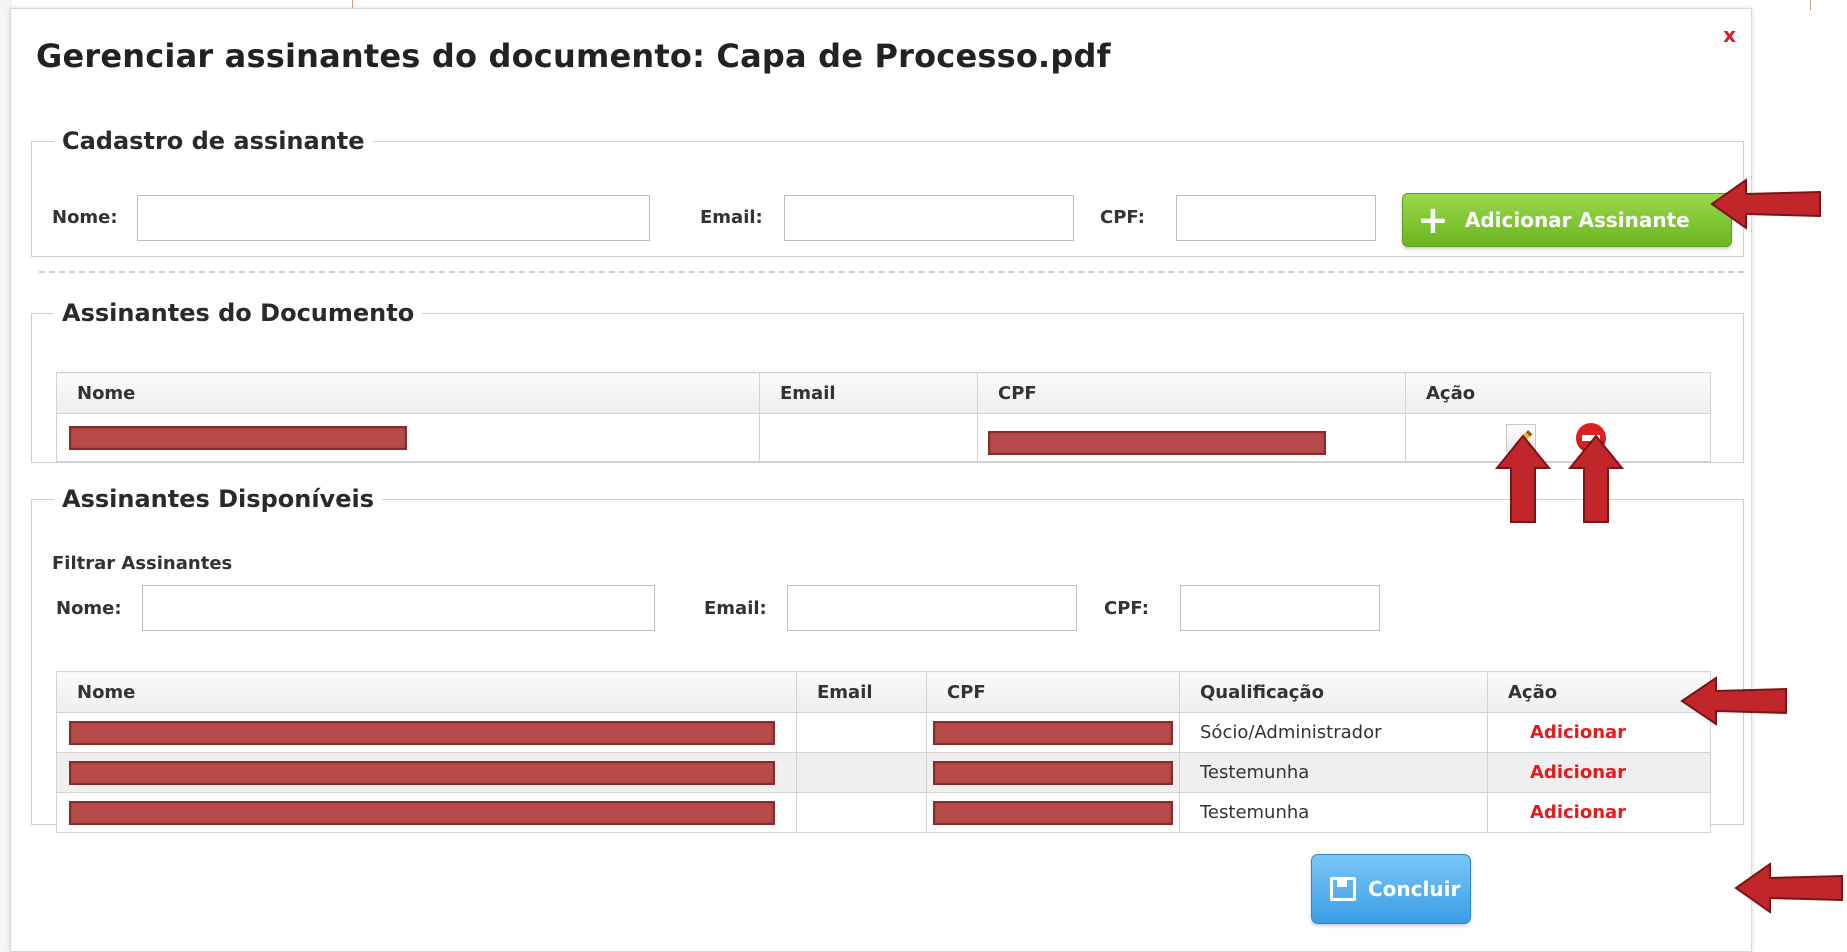 This screenshot has height=952, width=1847. Describe the element at coordinates (218, 499) in the screenshot. I see `section-title: Assinantes Disponíveis` at that location.